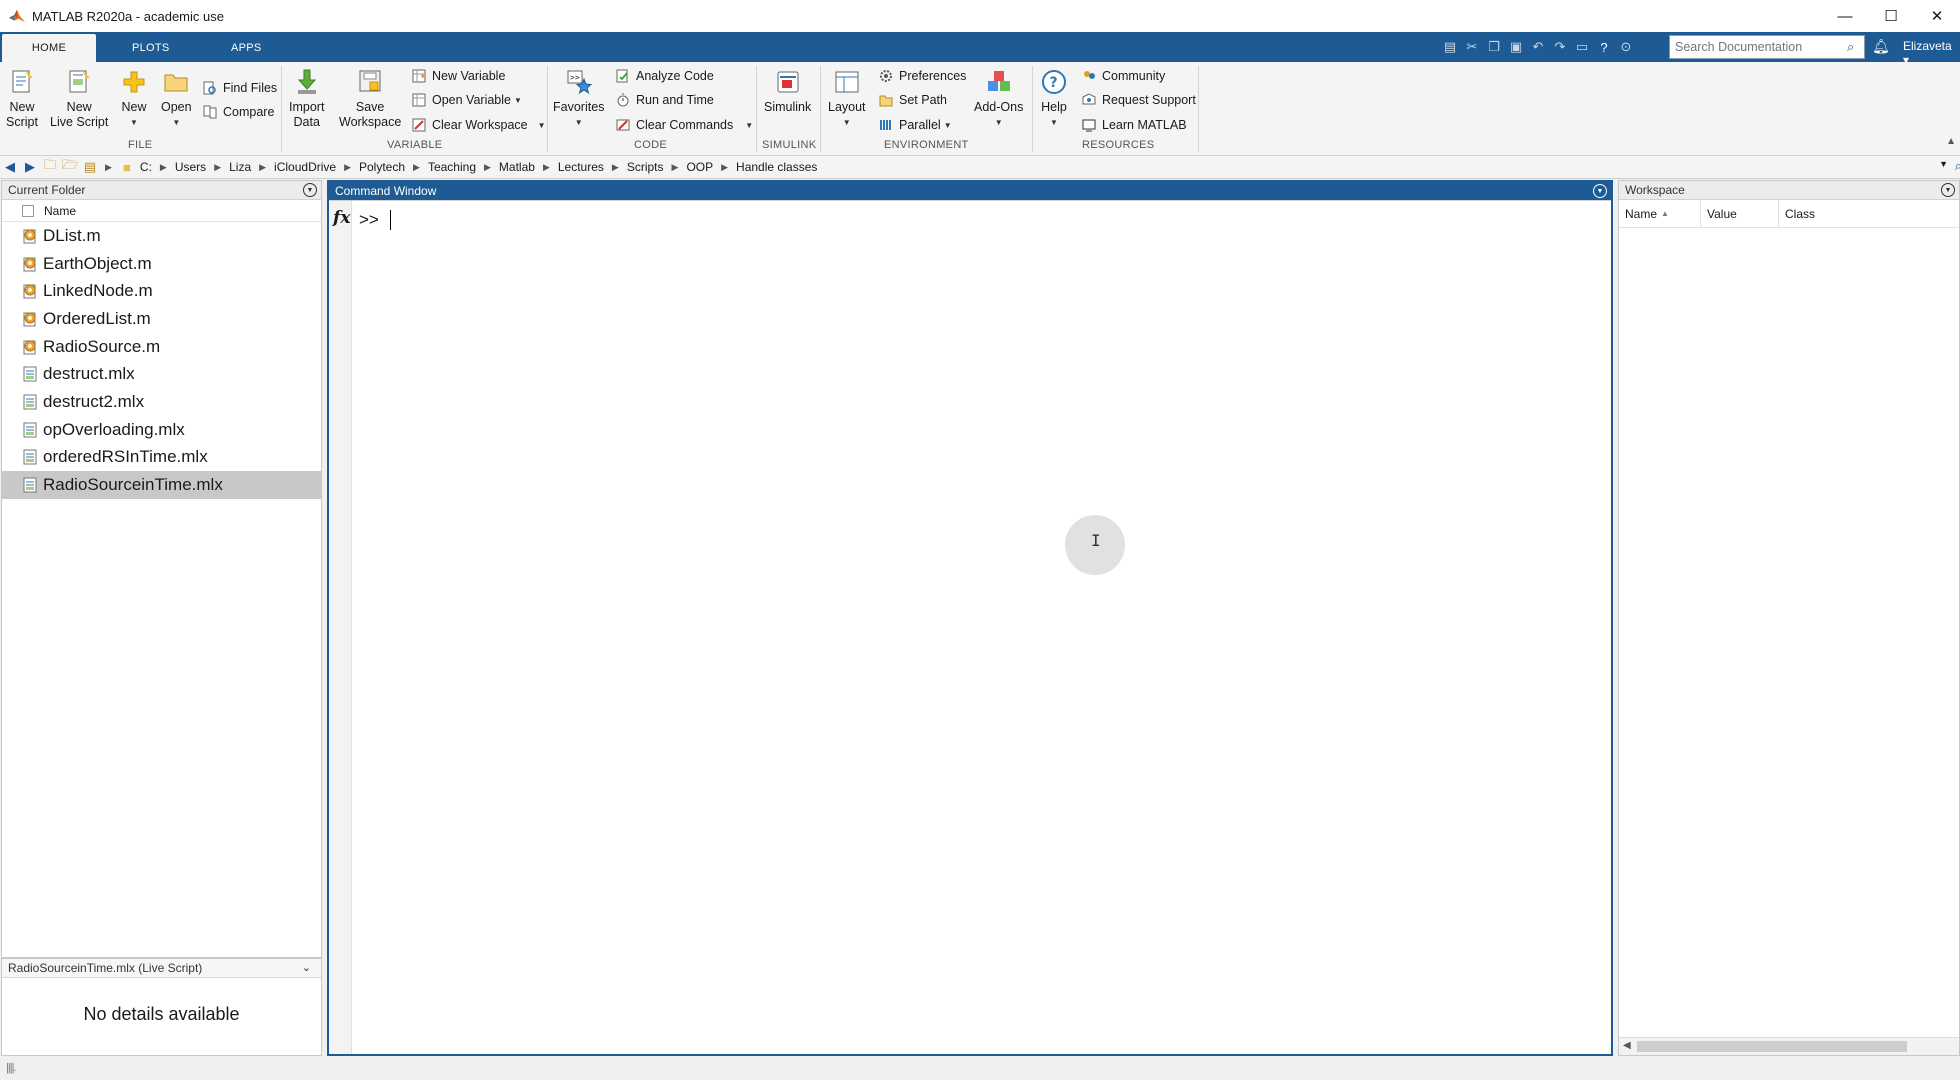  What do you see at coordinates (998, 99) in the screenshot?
I see `add-ons-button: Add-Ons ▼` at bounding box center [998, 99].